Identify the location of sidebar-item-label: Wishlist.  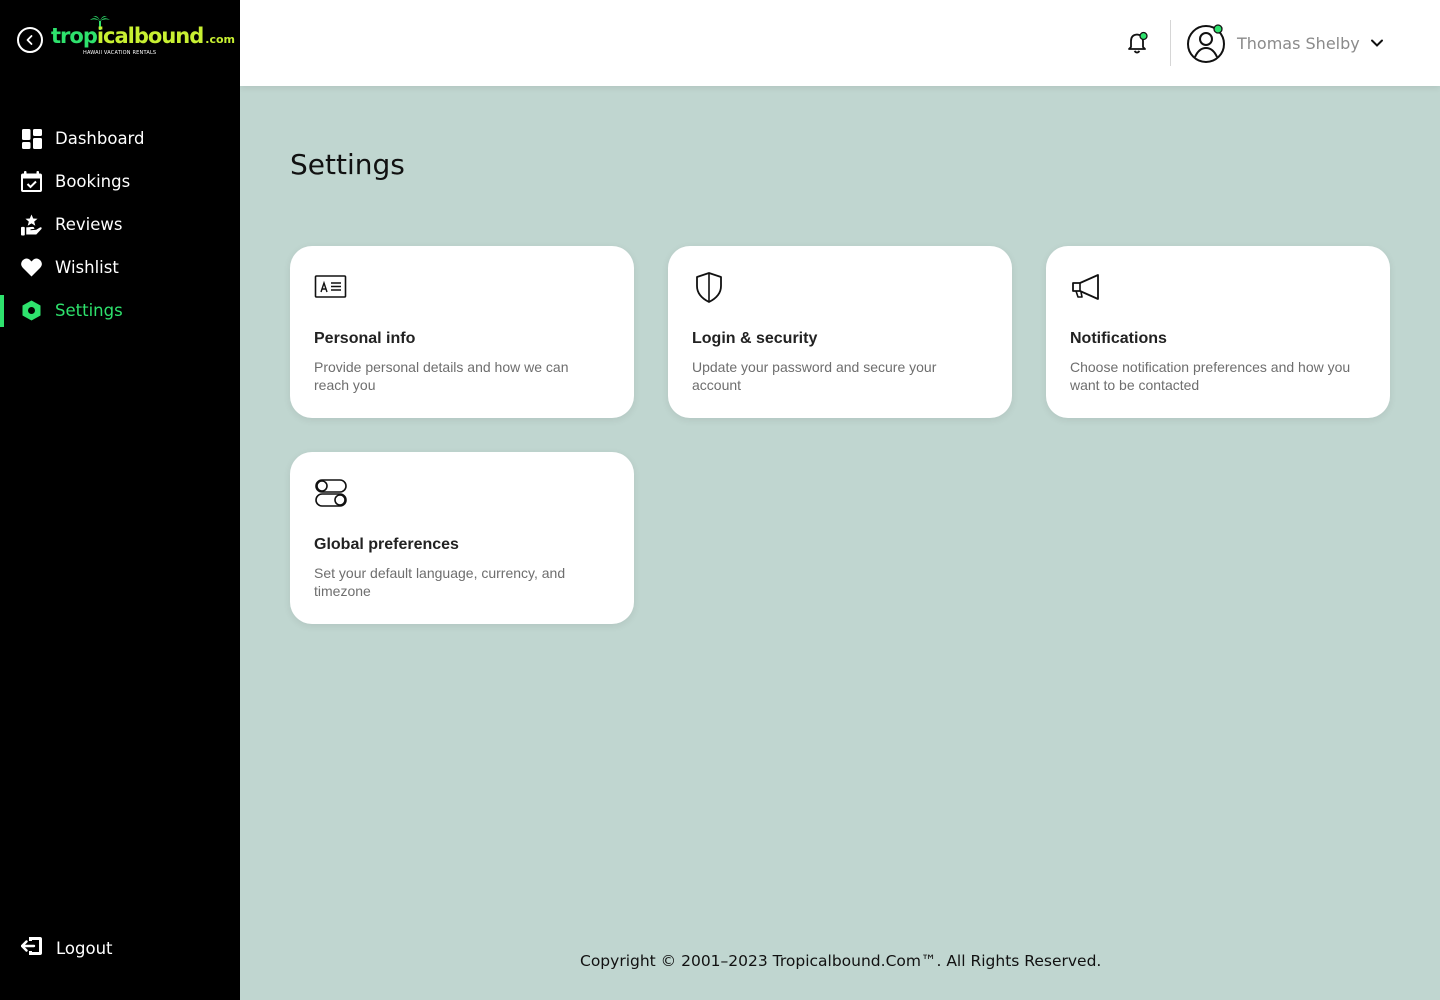
(87, 267).